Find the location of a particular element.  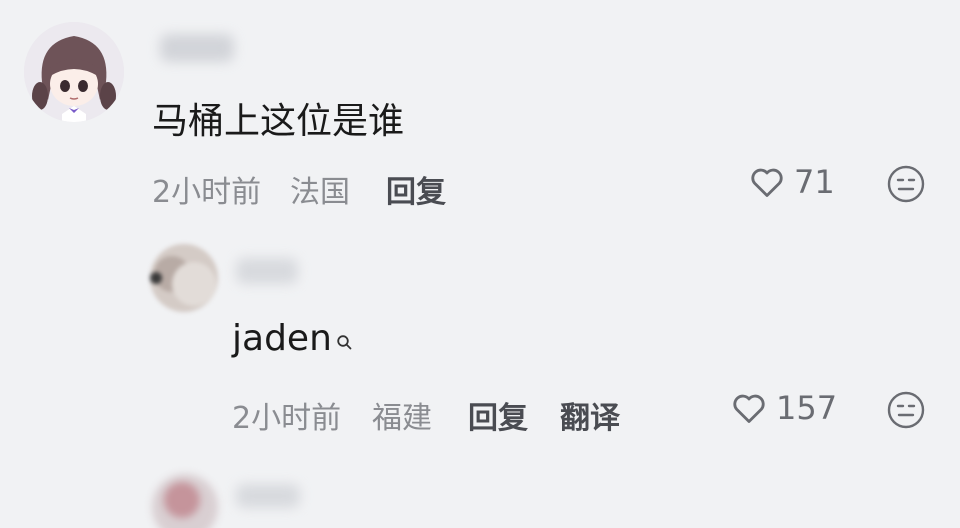

anime-avatar-icon is located at coordinates (74, 72).